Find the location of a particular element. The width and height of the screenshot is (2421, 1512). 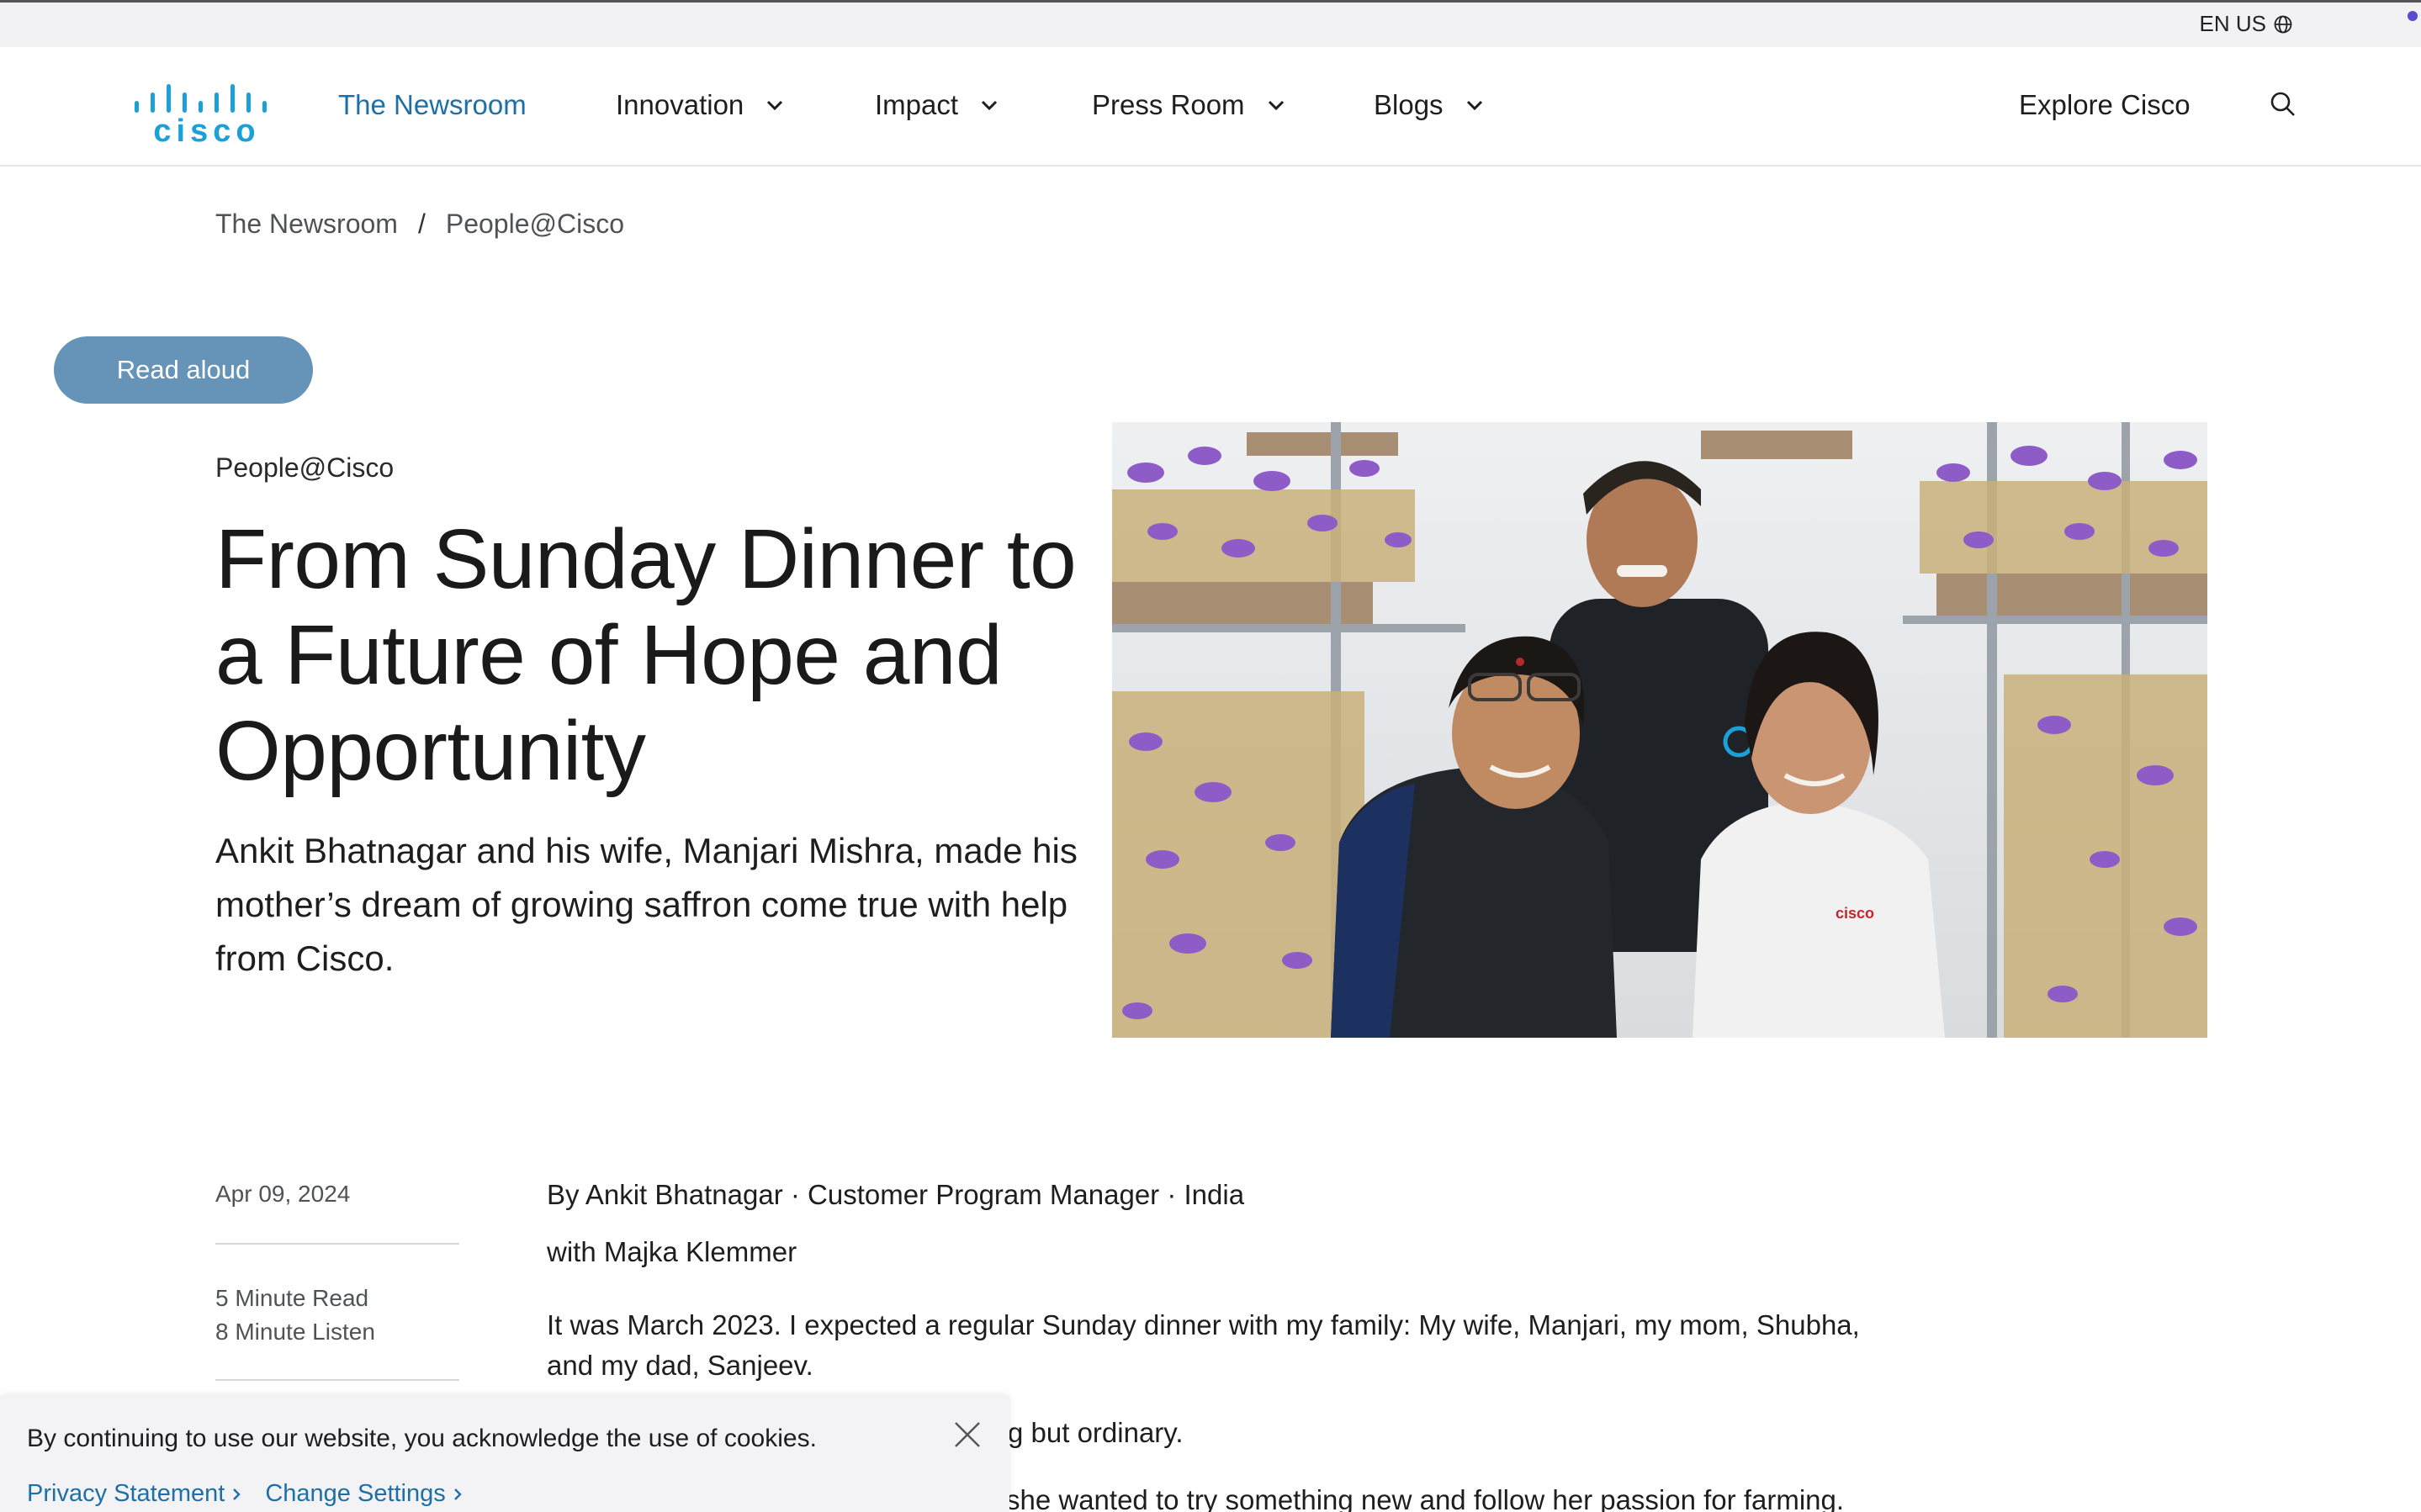

nav-label-the-newsroom: The Newsroom is located at coordinates (433, 104).